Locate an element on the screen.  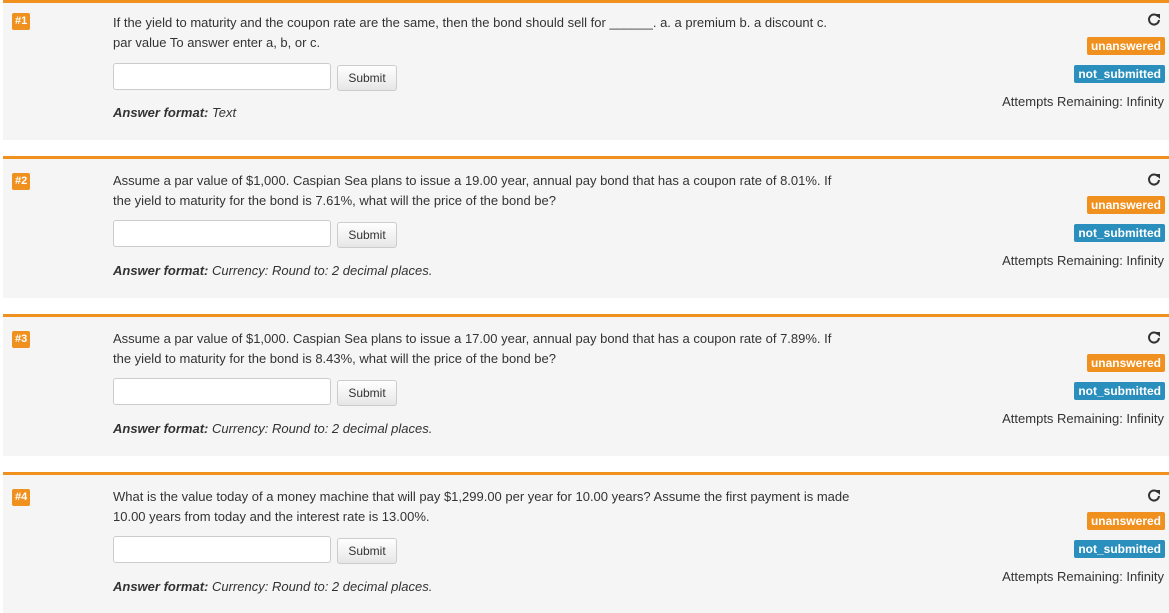
answer-format-value: Text is located at coordinates (224, 112).